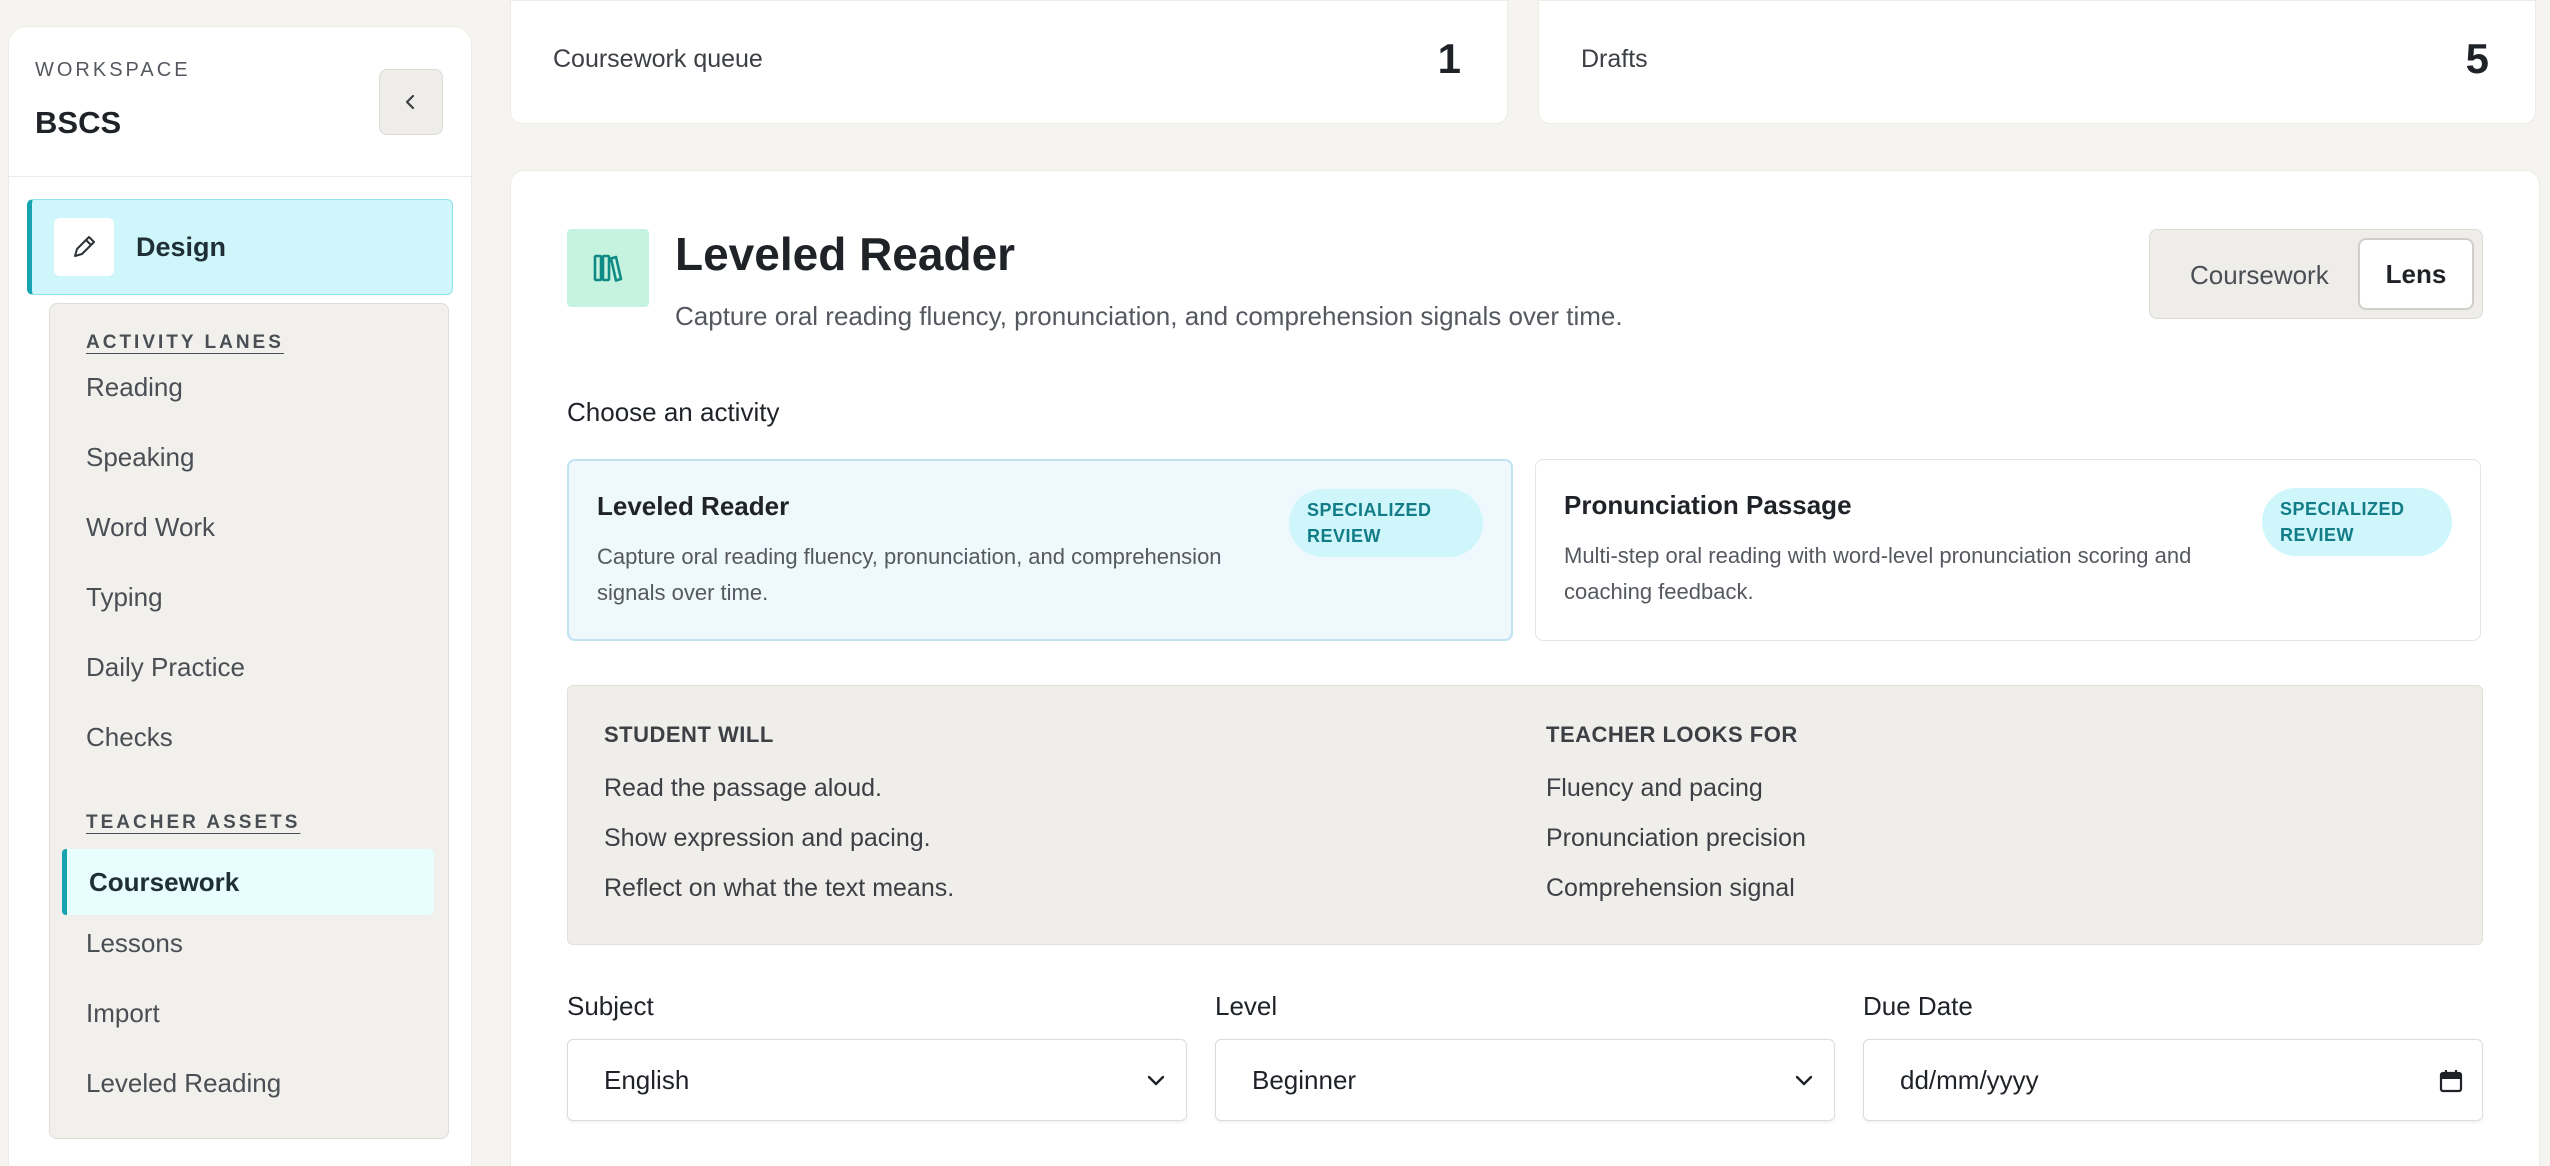 The width and height of the screenshot is (2550, 1166). I want to click on due-date-label: Due Date, so click(1918, 1006).